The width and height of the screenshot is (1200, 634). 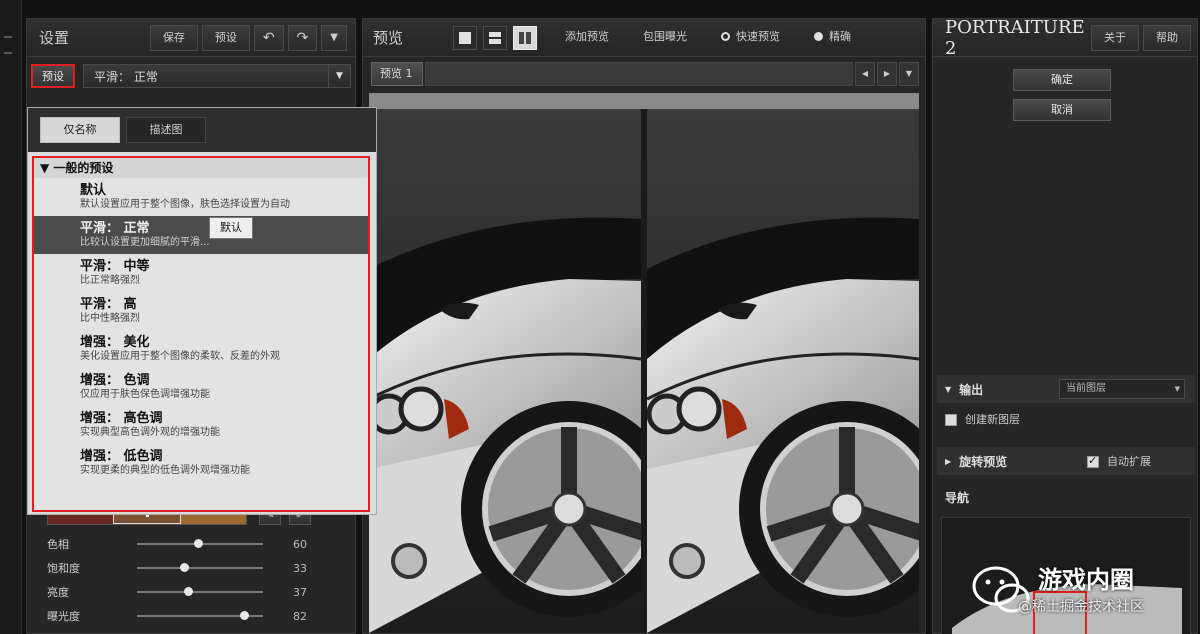 What do you see at coordinates (201, 425) in the screenshot?
I see `preset-item-enhance-high-key: 增强： 高色调 实现典型高色调外观的增强功能` at bounding box center [201, 425].